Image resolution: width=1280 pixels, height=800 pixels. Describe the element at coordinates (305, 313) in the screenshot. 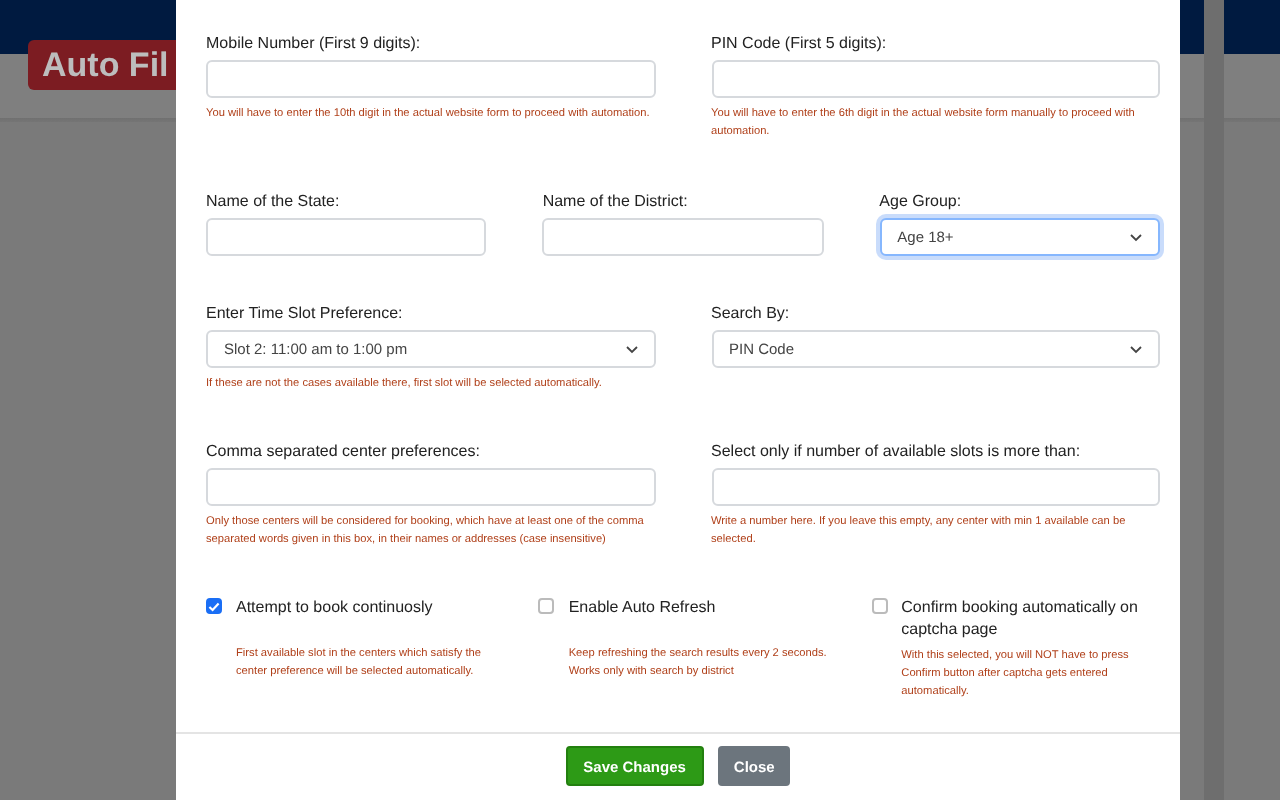

I see `field-label: Enter Time Slot Preference:` at that location.